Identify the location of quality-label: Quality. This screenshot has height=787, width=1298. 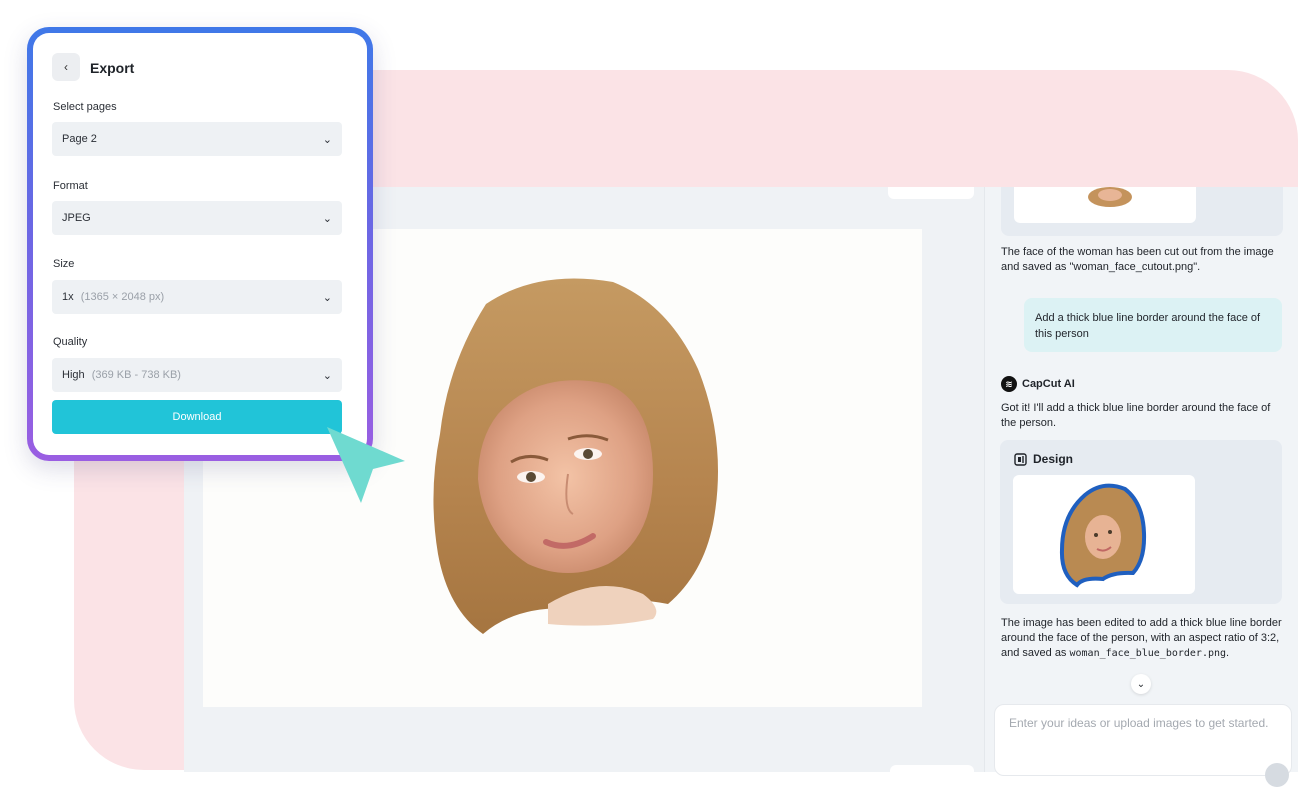
(70, 342).